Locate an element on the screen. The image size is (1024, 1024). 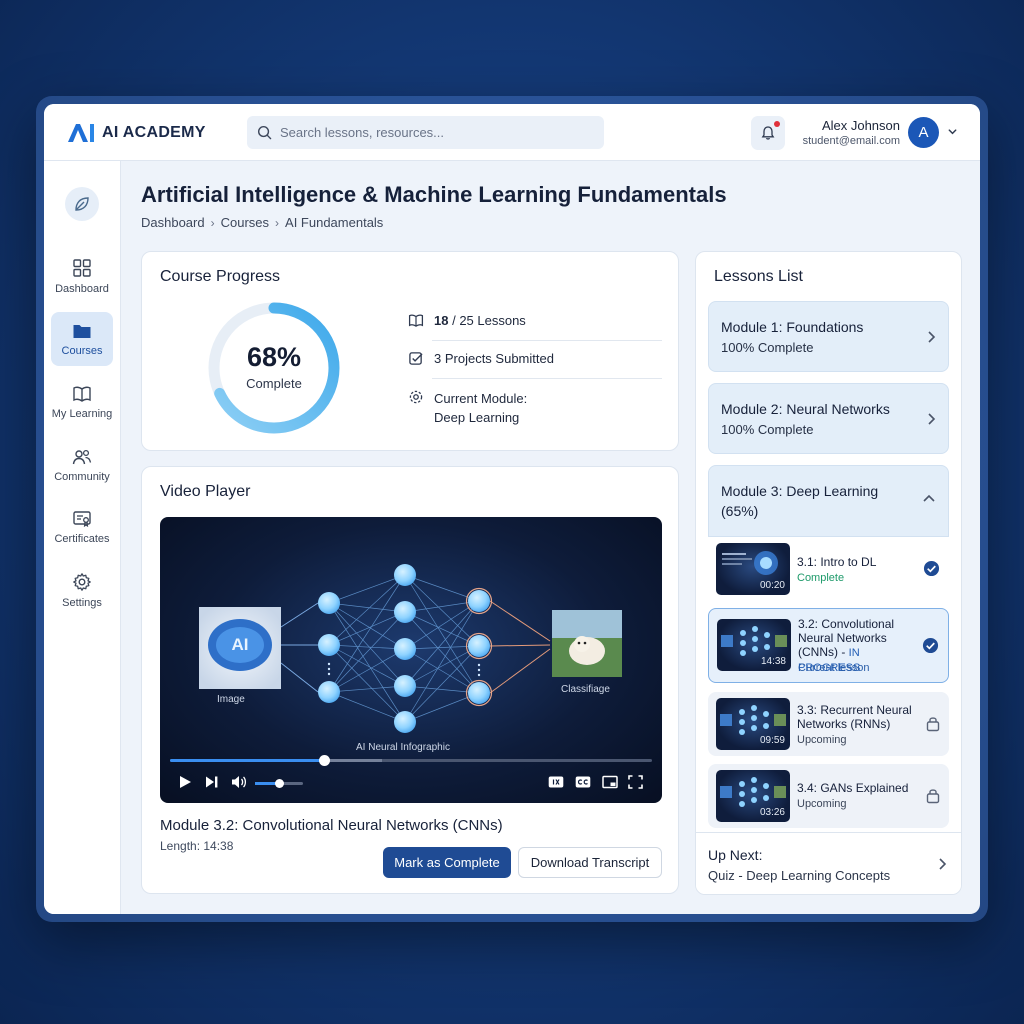
lesson-duration: 00:20 is located at coordinates (772, 585).